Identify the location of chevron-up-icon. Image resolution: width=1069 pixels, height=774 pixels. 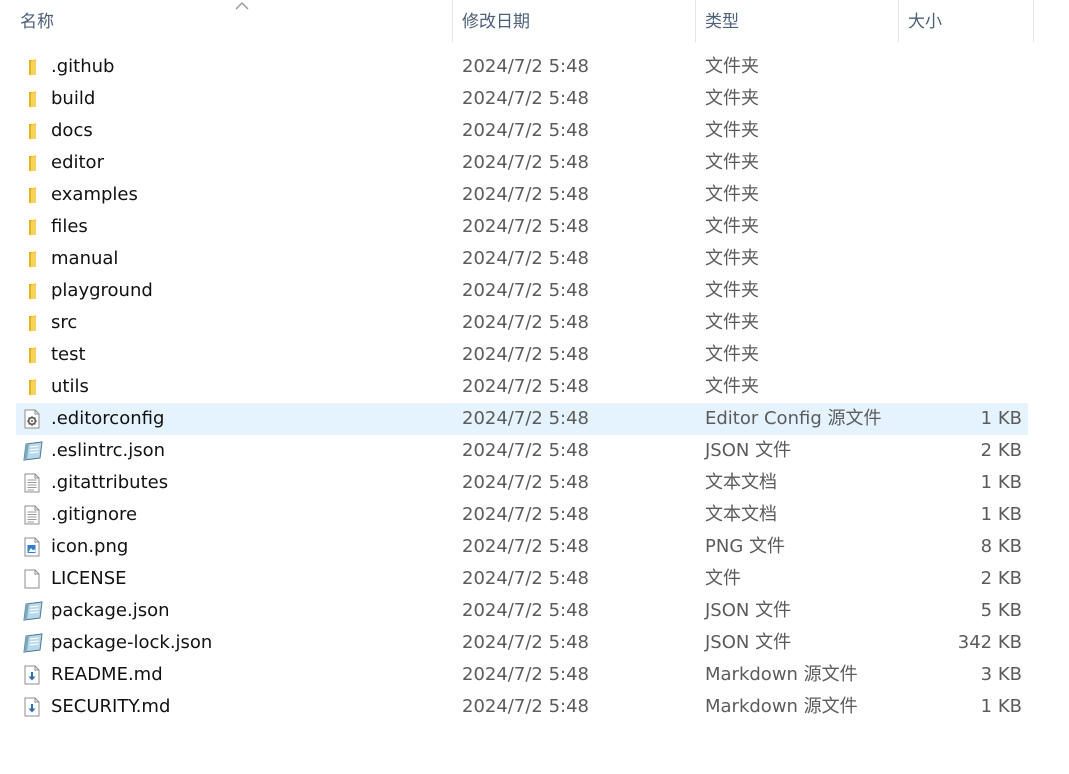
(242, 6).